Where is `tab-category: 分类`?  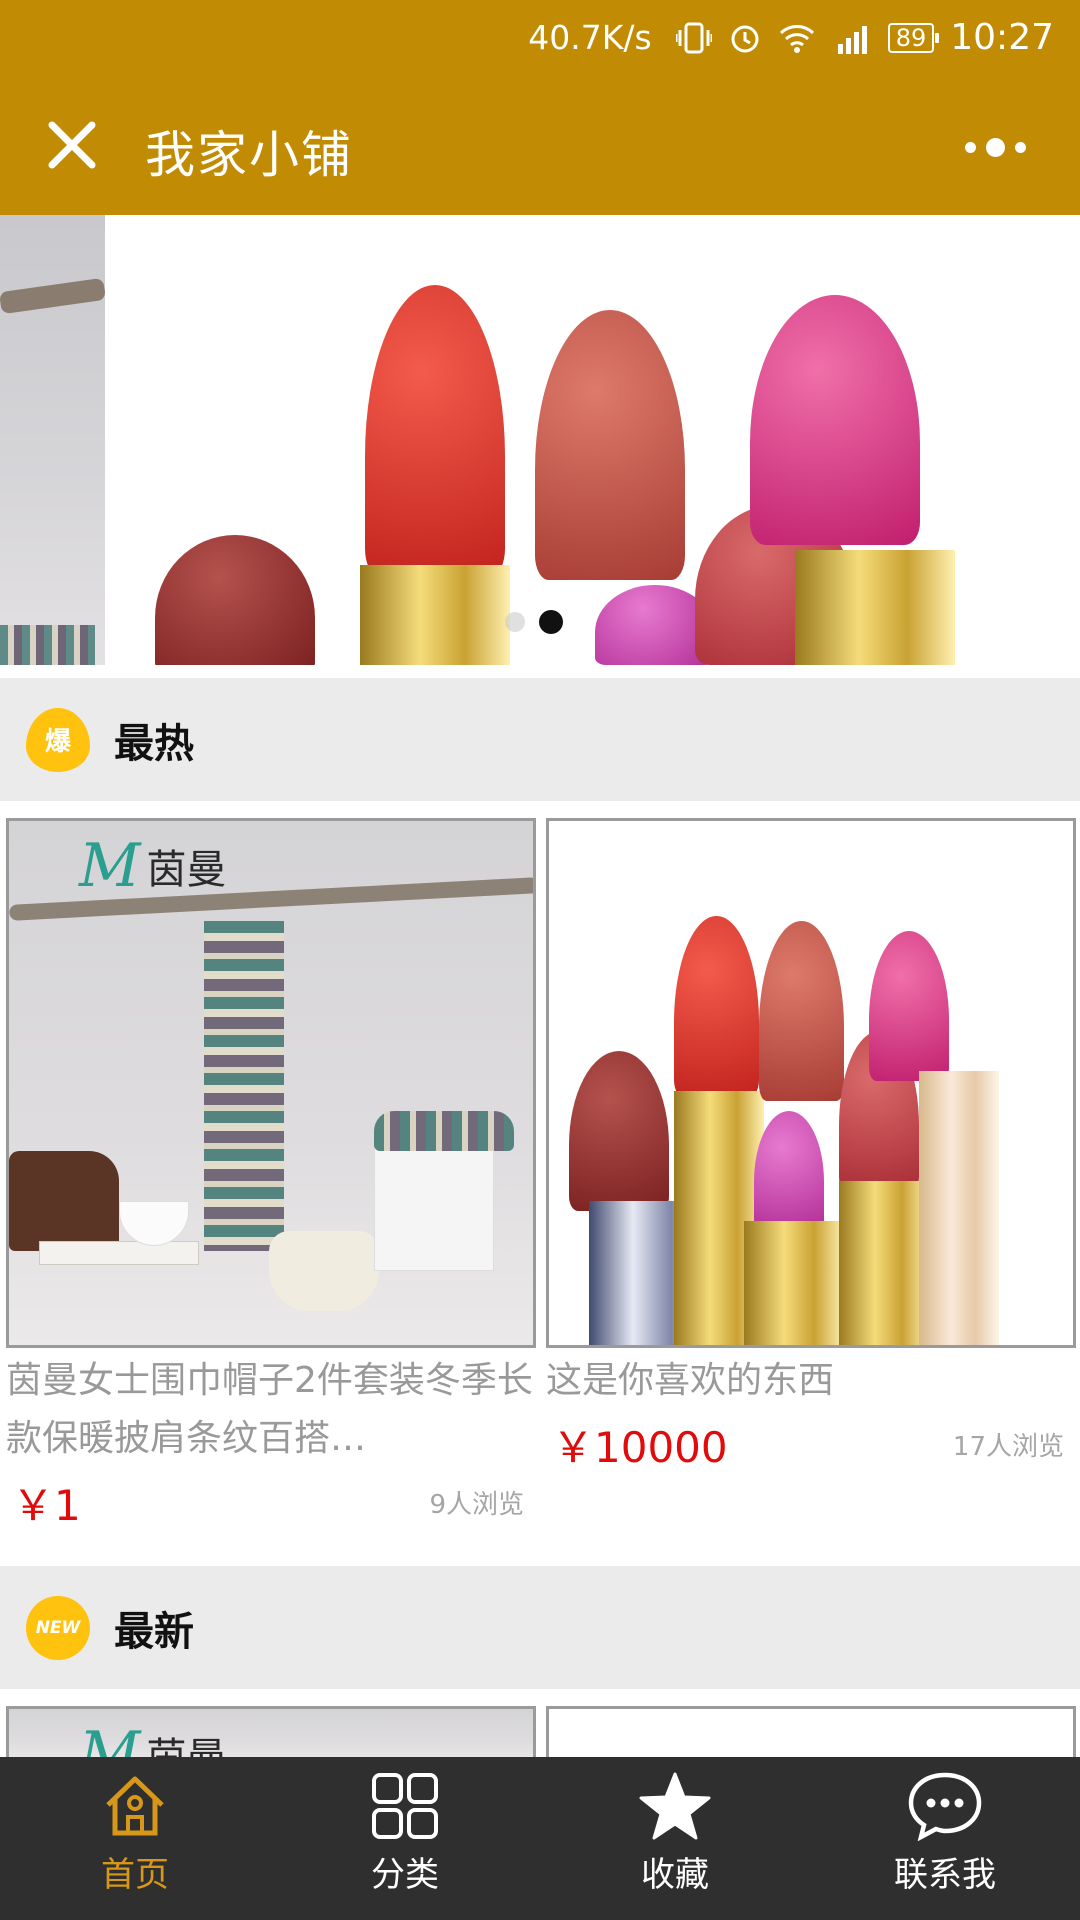
tab-category: 分类 is located at coordinates (405, 1838).